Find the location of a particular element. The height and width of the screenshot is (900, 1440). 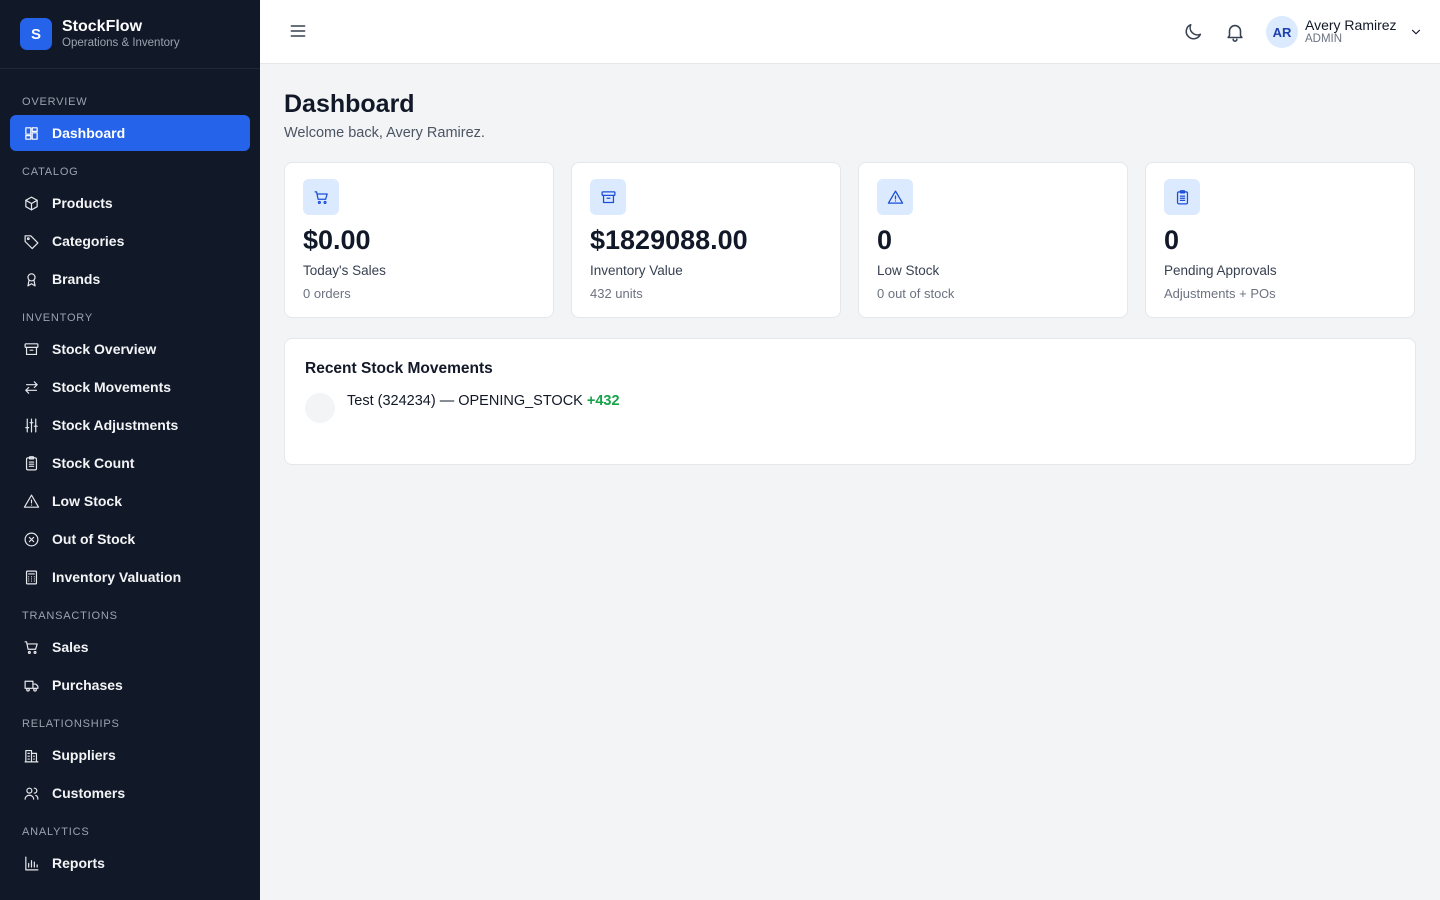

stat-card-low-stock: 0 Low Stock 0 out of stock is located at coordinates (993, 240).